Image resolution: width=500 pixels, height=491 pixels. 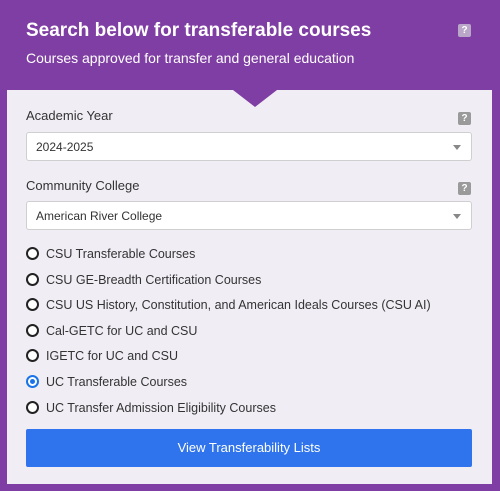 What do you see at coordinates (464, 188) in the screenshot?
I see `community-college-help-icon: ?` at bounding box center [464, 188].